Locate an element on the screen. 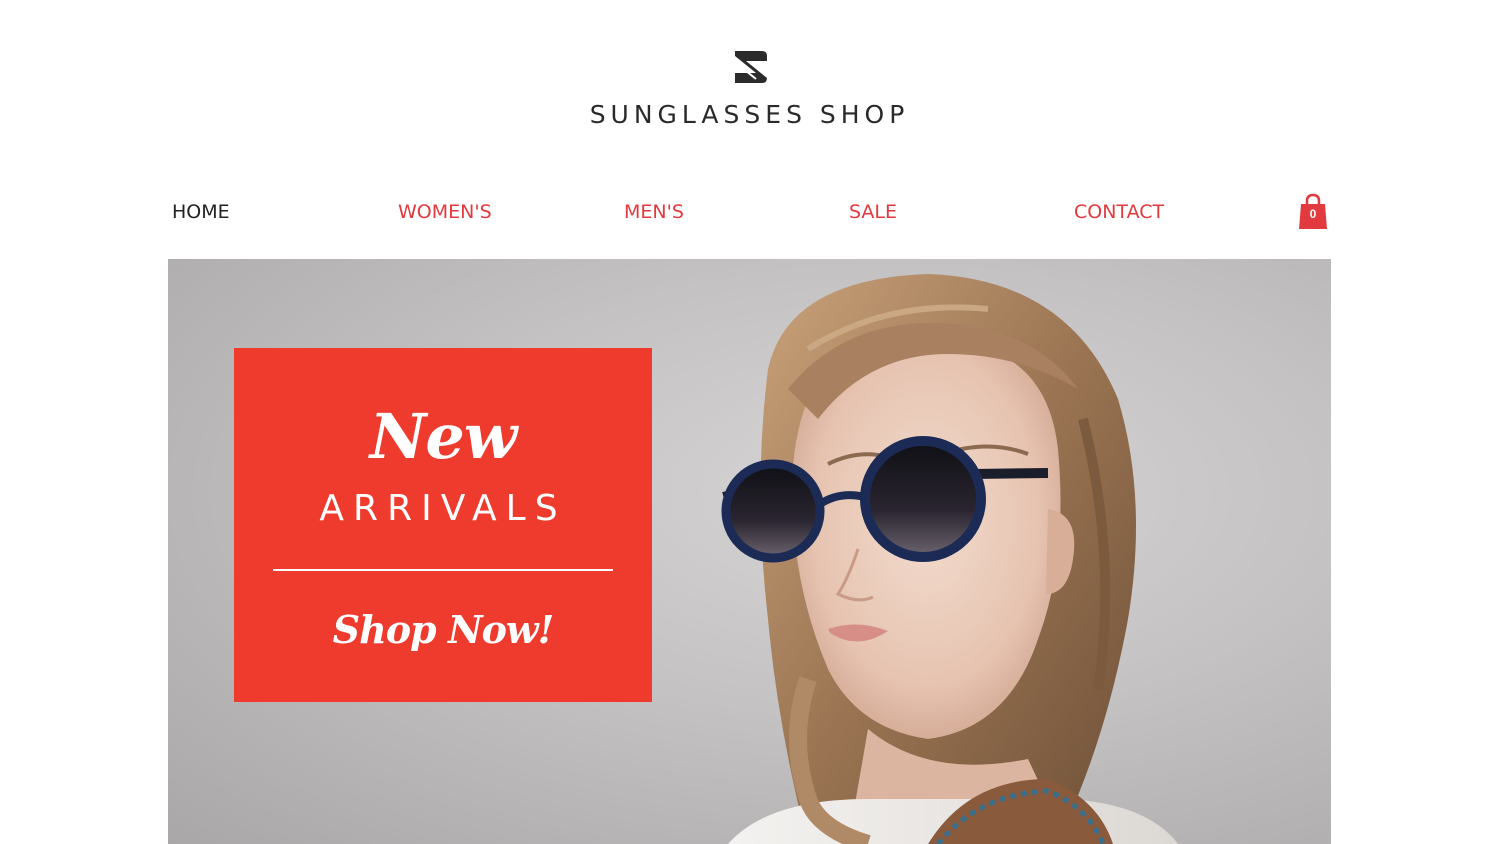 The image size is (1499, 844). promo-divider is located at coordinates (443, 570).